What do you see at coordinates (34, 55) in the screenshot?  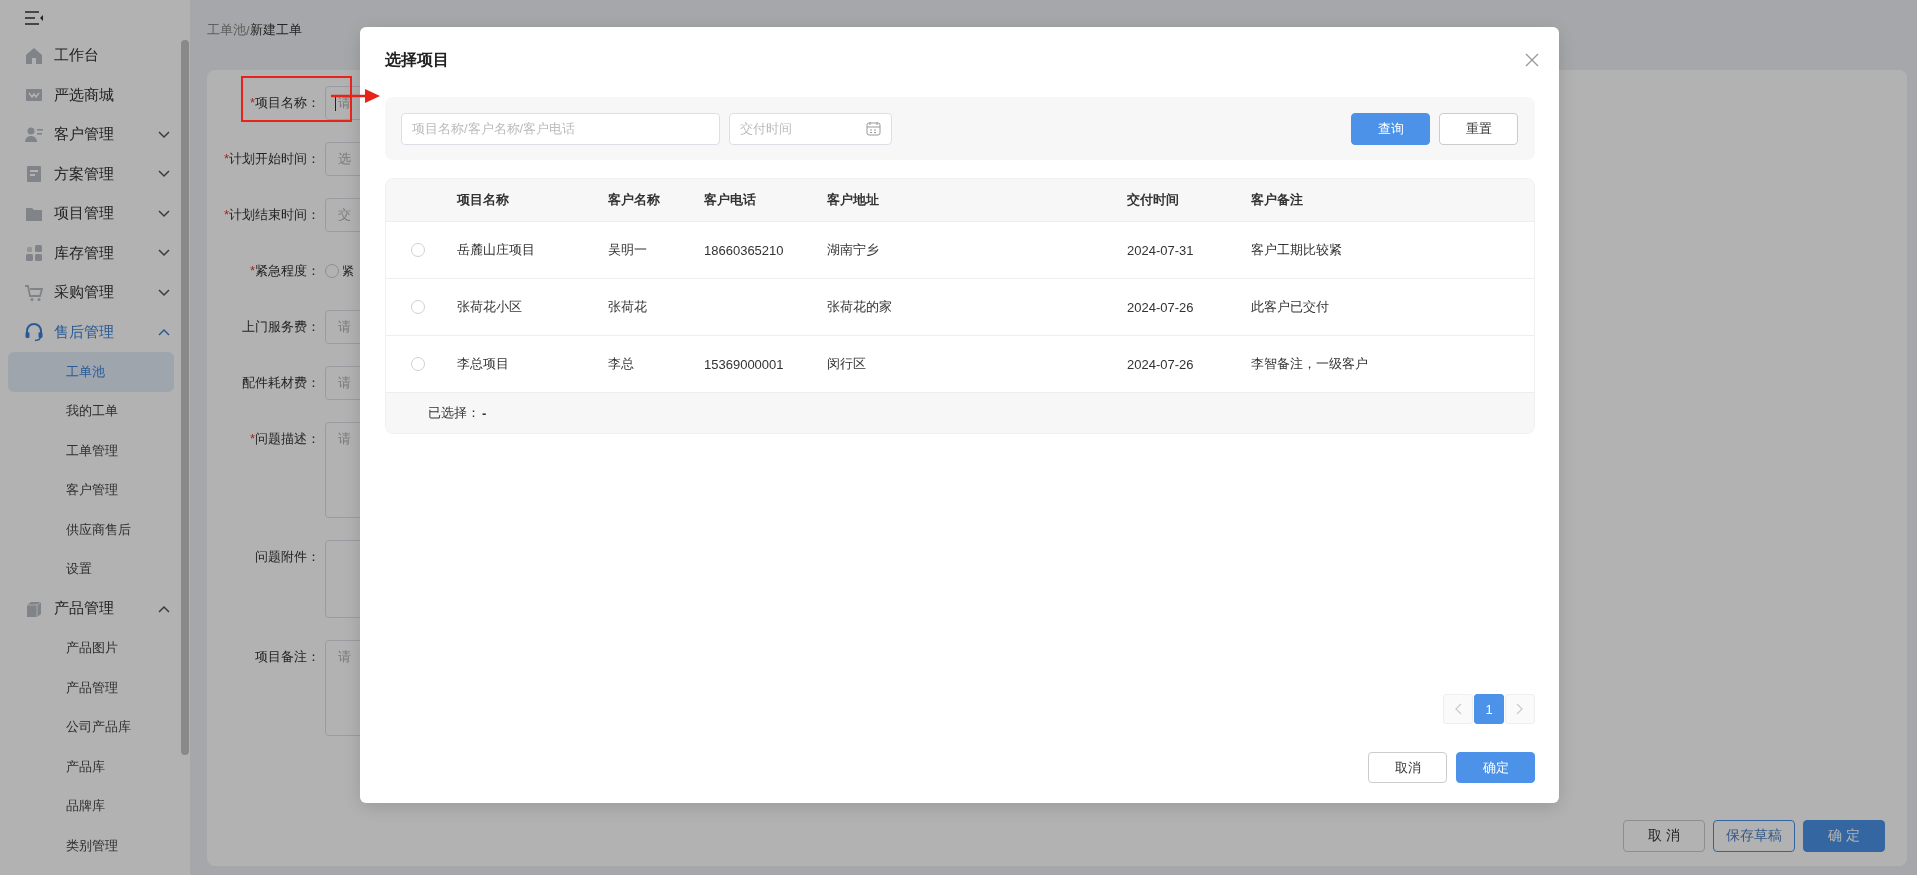 I see `home-icon` at bounding box center [34, 55].